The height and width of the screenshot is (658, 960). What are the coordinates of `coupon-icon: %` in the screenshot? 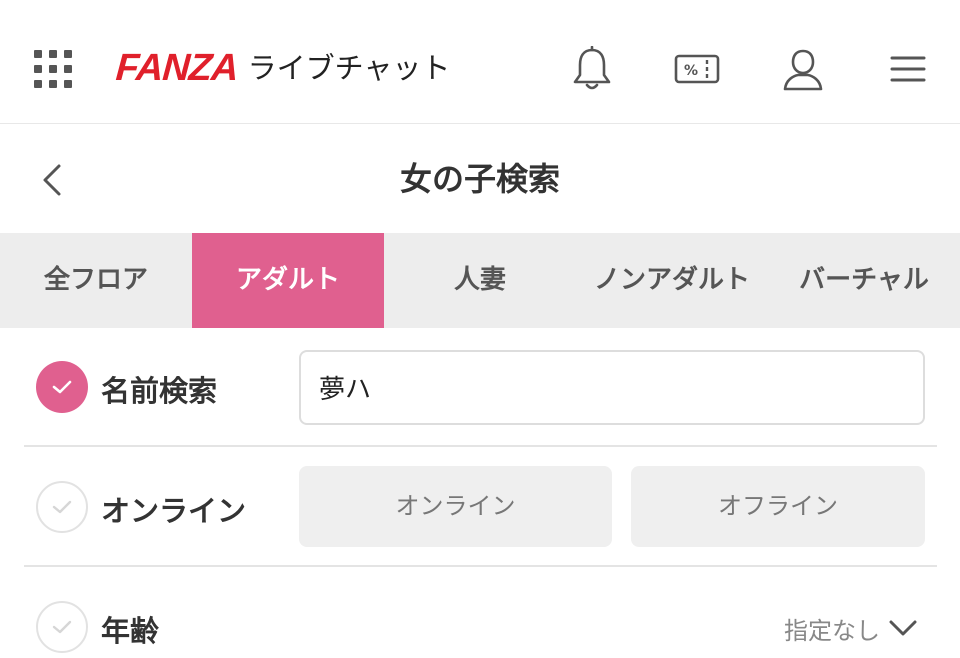 It's located at (697, 69).